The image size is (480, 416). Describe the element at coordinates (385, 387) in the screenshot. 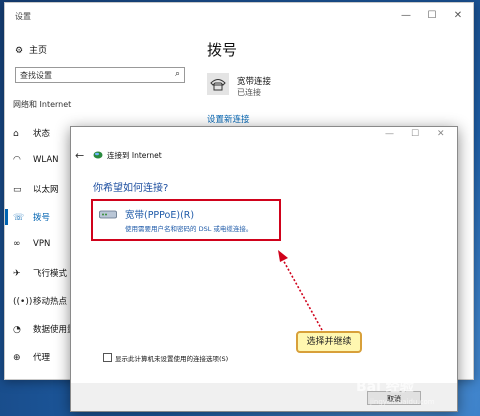

I see `watermark-logo: Bai 经验` at that location.